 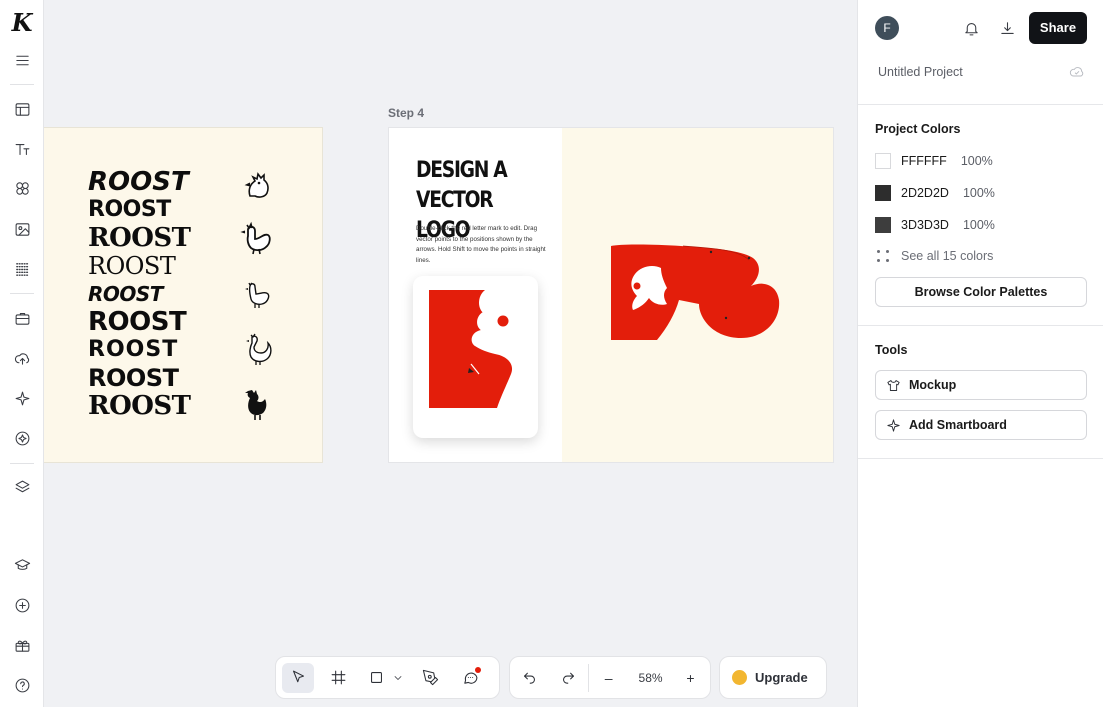 What do you see at coordinates (22, 269) in the screenshot?
I see `pattern-icon` at bounding box center [22, 269].